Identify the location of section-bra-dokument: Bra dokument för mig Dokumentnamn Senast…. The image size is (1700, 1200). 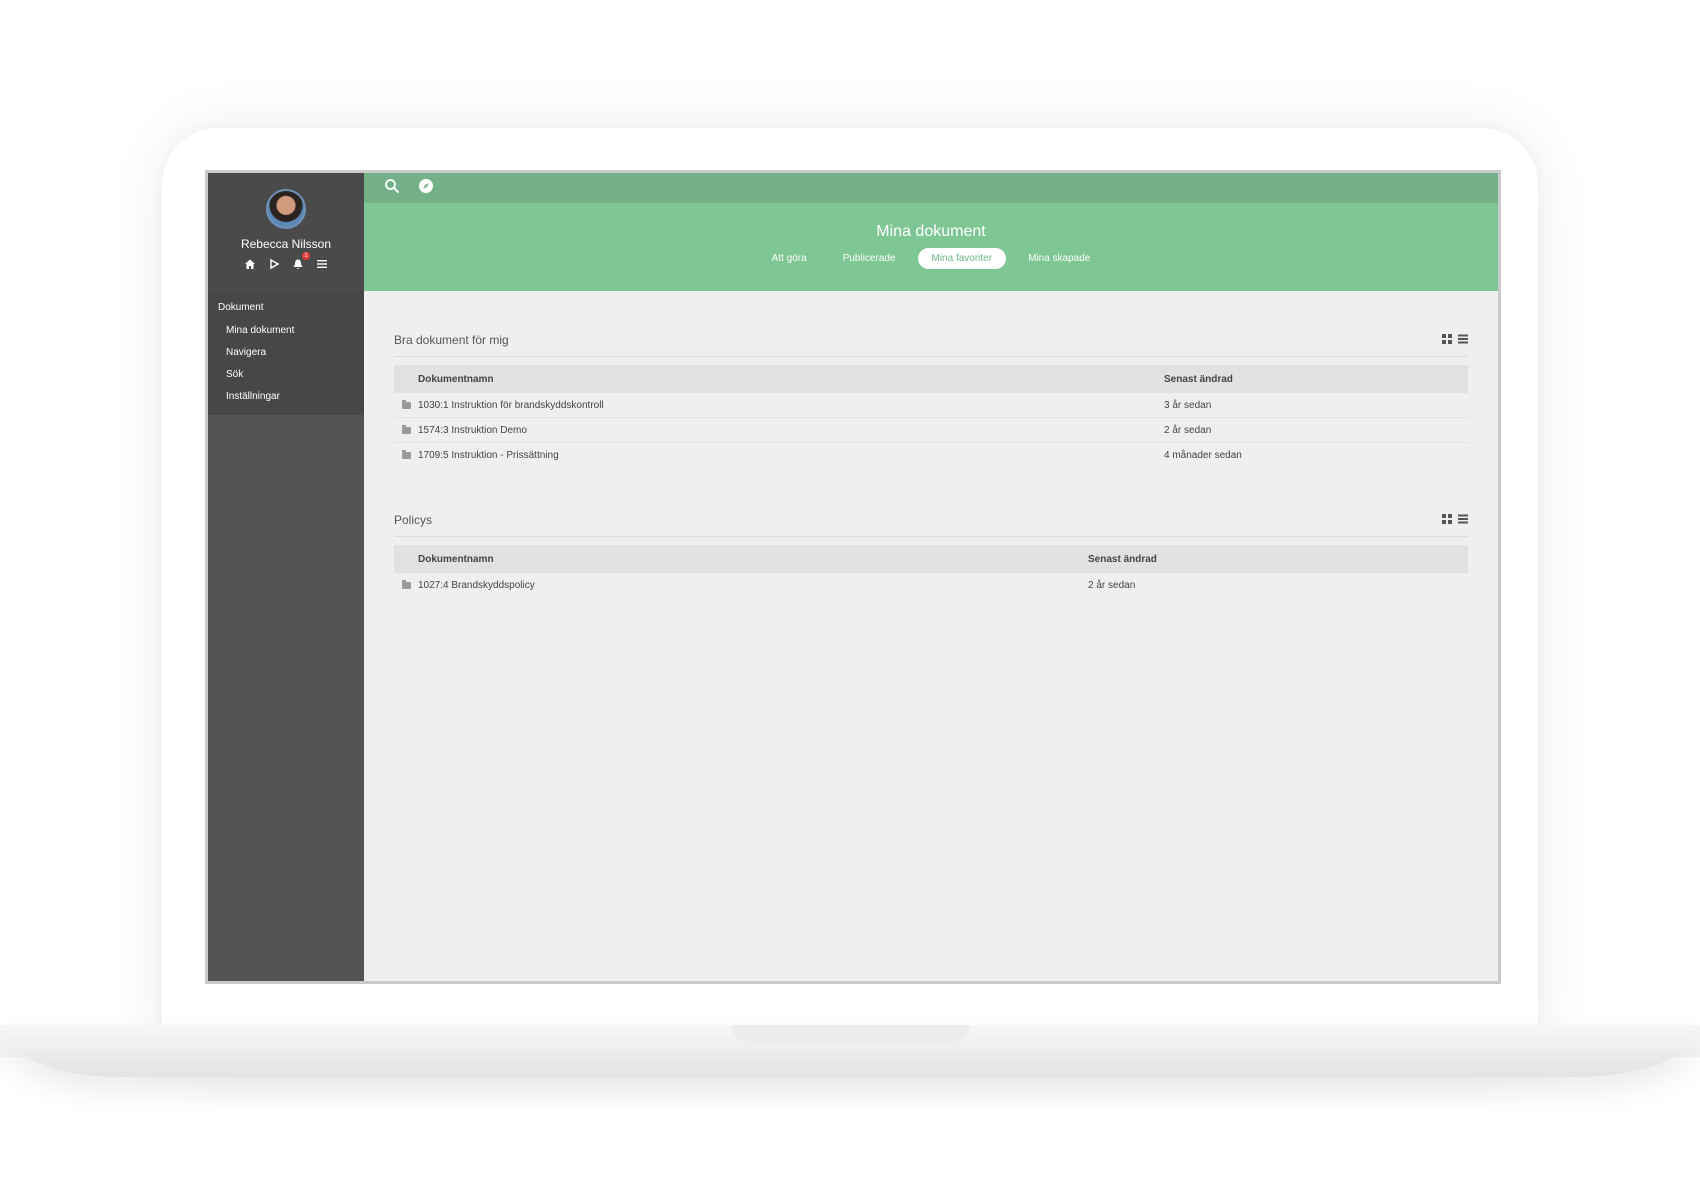
(931, 399).